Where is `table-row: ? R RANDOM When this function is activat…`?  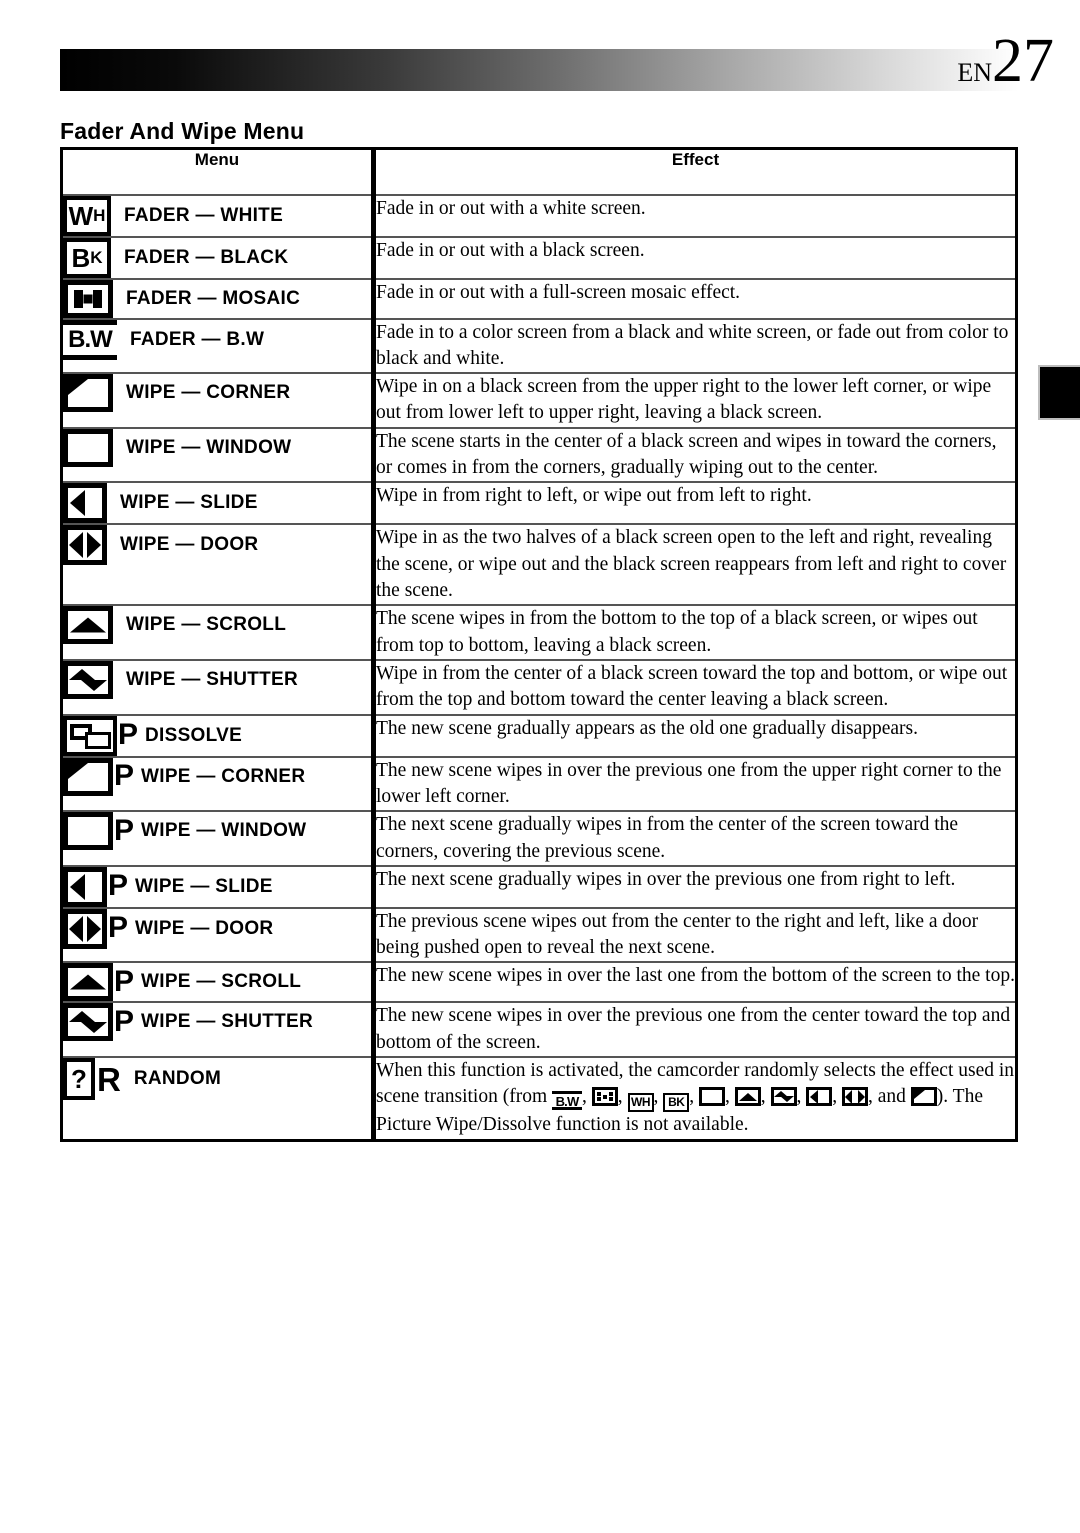
table-row: ? R RANDOM When this function is activat… is located at coordinates (539, 1099).